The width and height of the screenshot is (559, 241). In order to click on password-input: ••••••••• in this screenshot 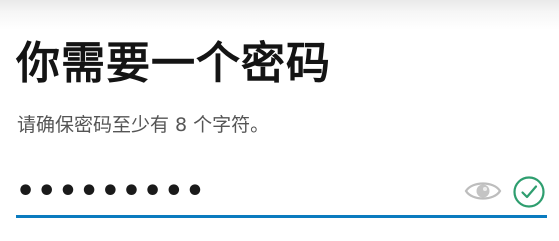, I will do `click(111, 192)`.